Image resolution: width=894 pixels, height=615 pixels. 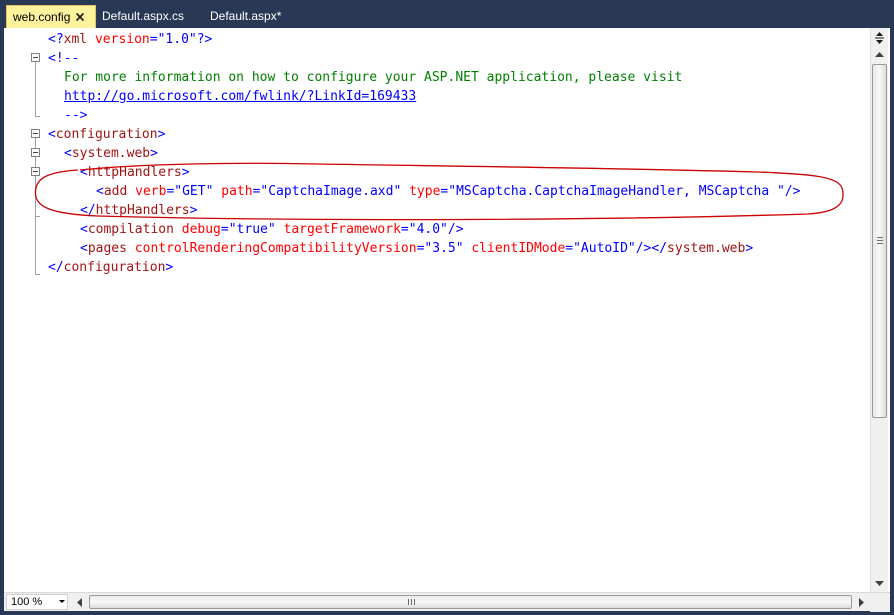 What do you see at coordinates (62, 601) in the screenshot?
I see `chevron-down-icon` at bounding box center [62, 601].